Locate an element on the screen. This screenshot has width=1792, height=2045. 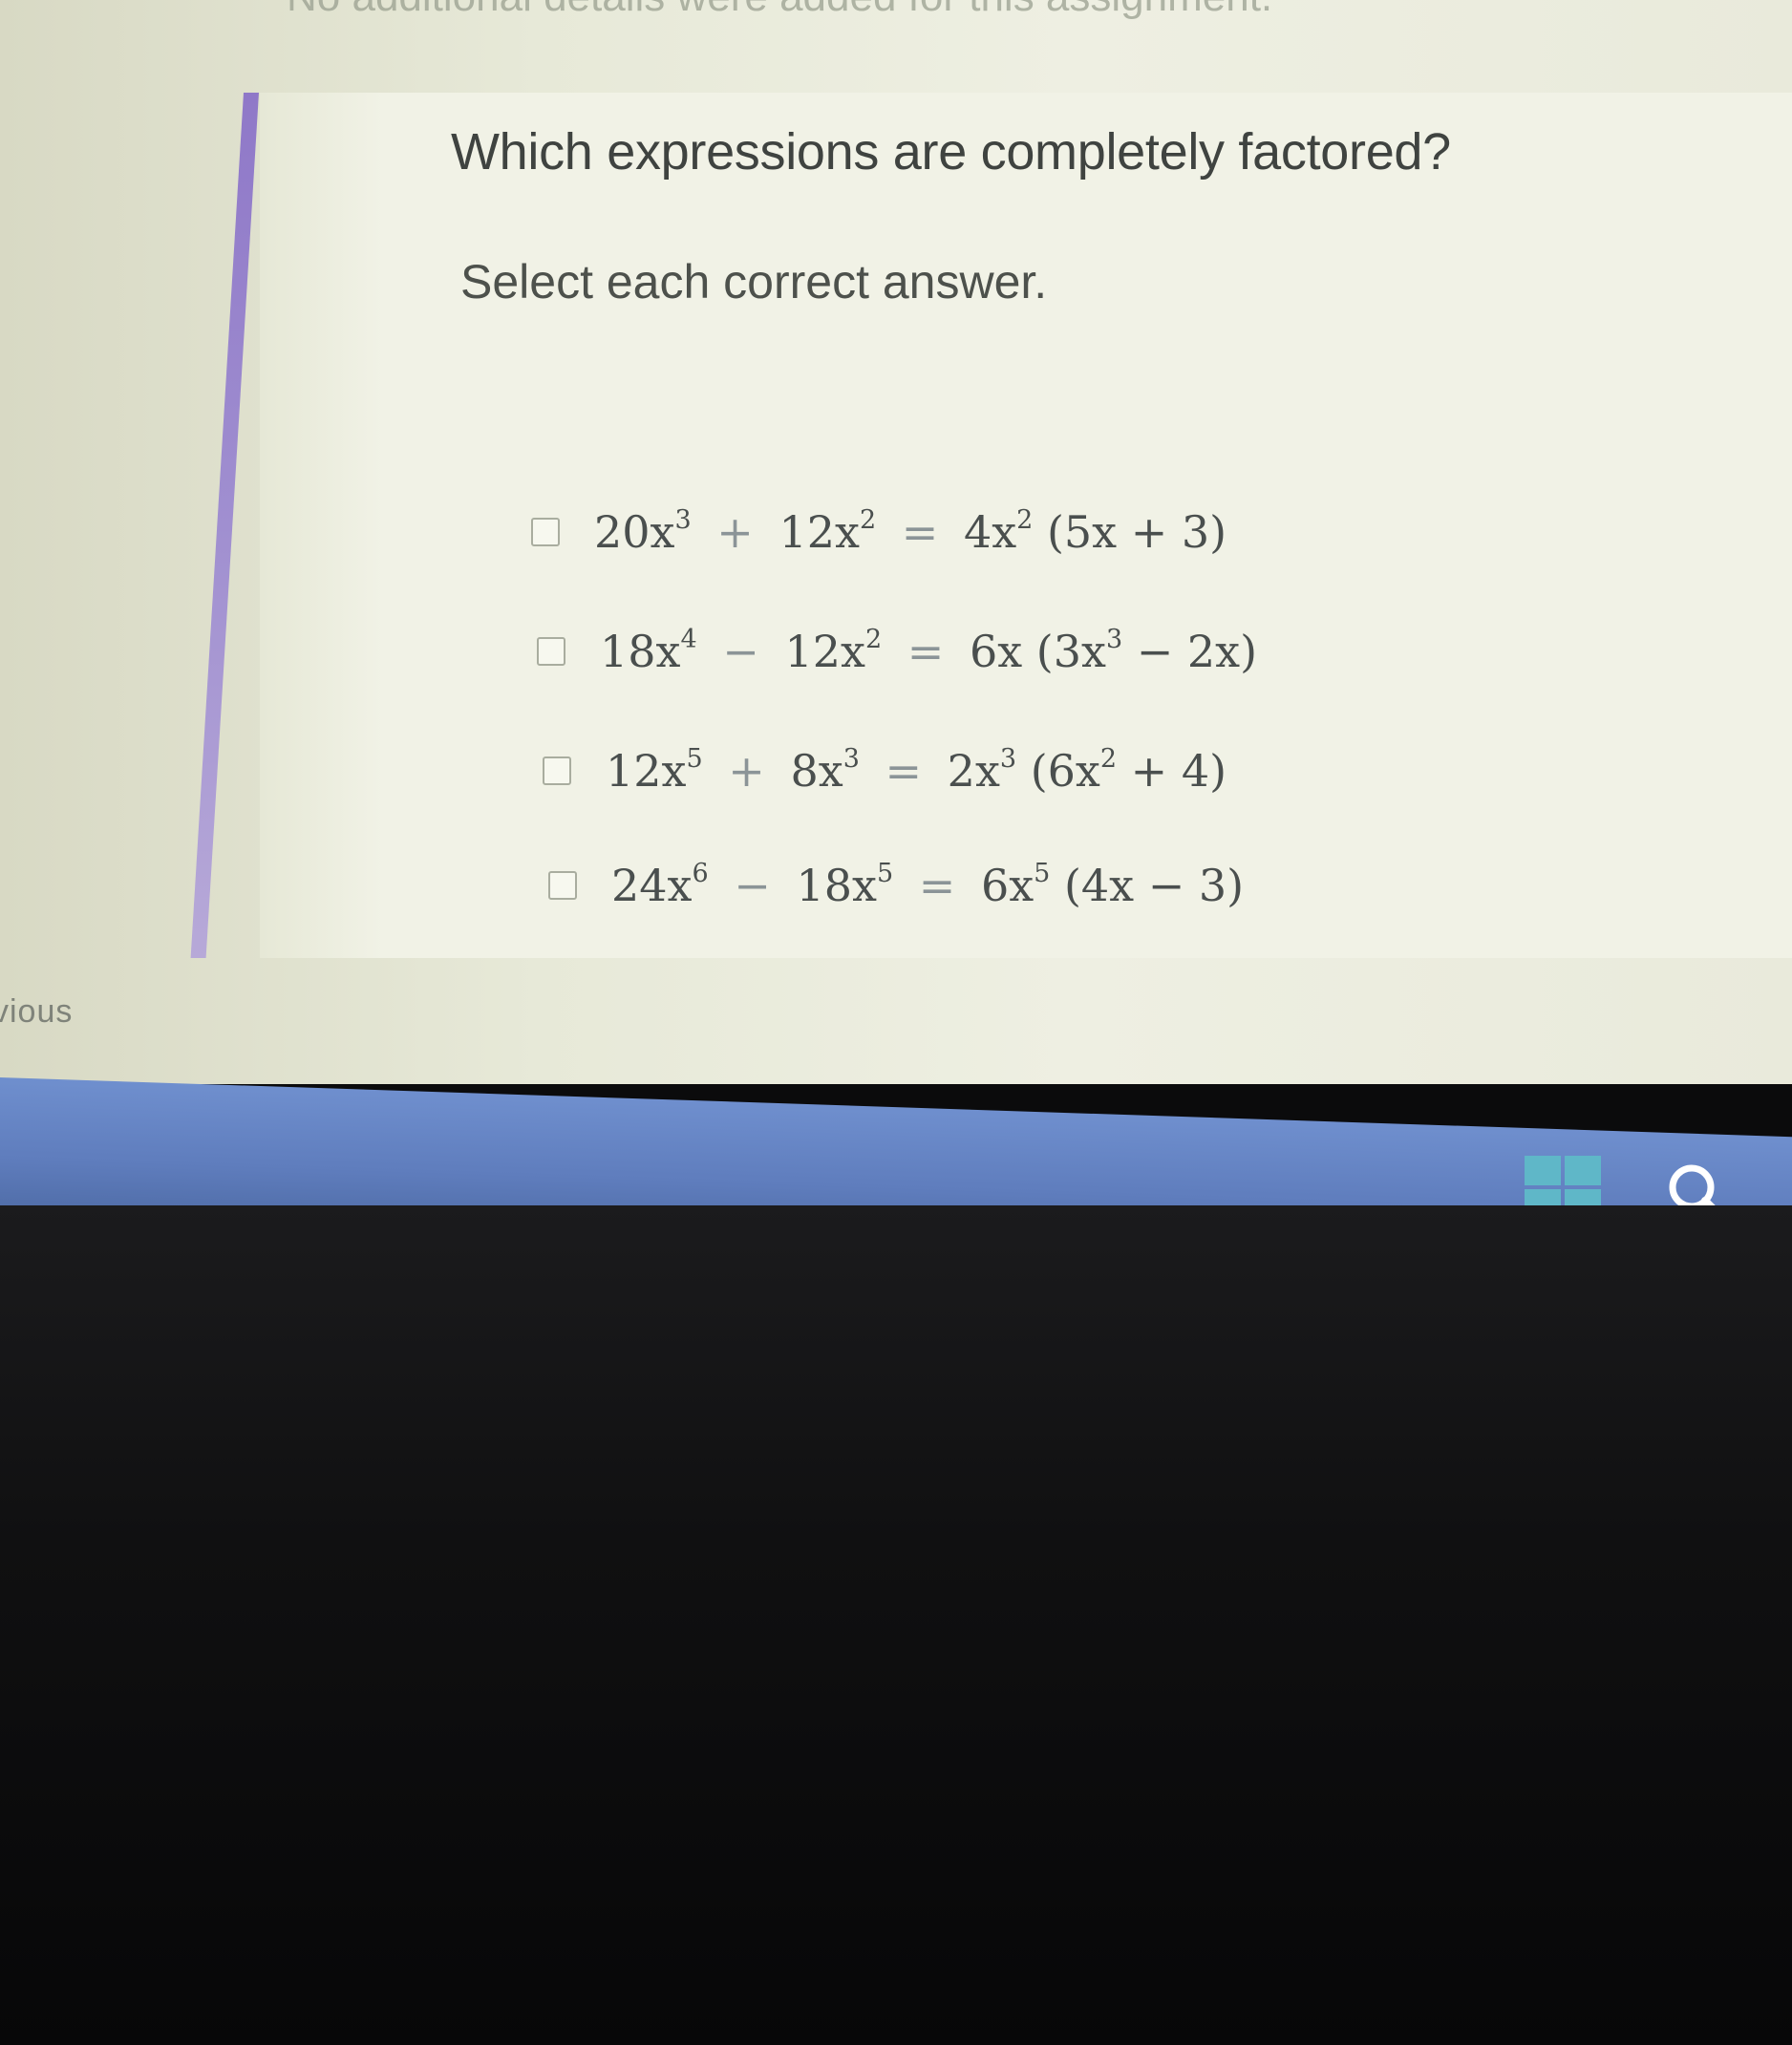
option-expression: 20x3 + 12x2 = 4x2 (5x + 3) is located at coordinates (910, 531).